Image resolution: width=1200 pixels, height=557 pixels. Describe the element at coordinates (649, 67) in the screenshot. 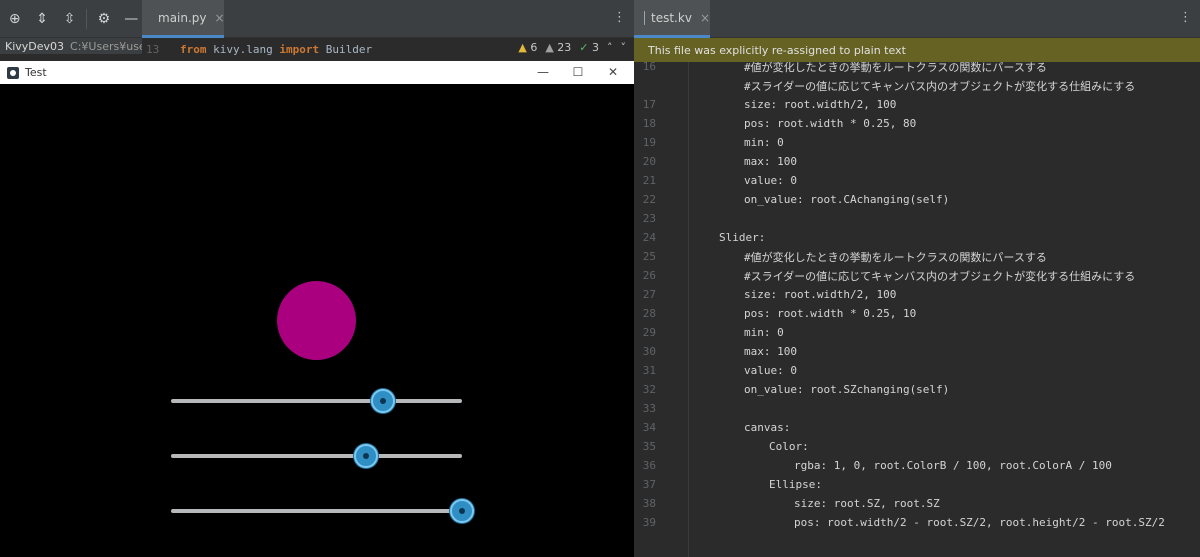

I see `line-number: 16` at that location.